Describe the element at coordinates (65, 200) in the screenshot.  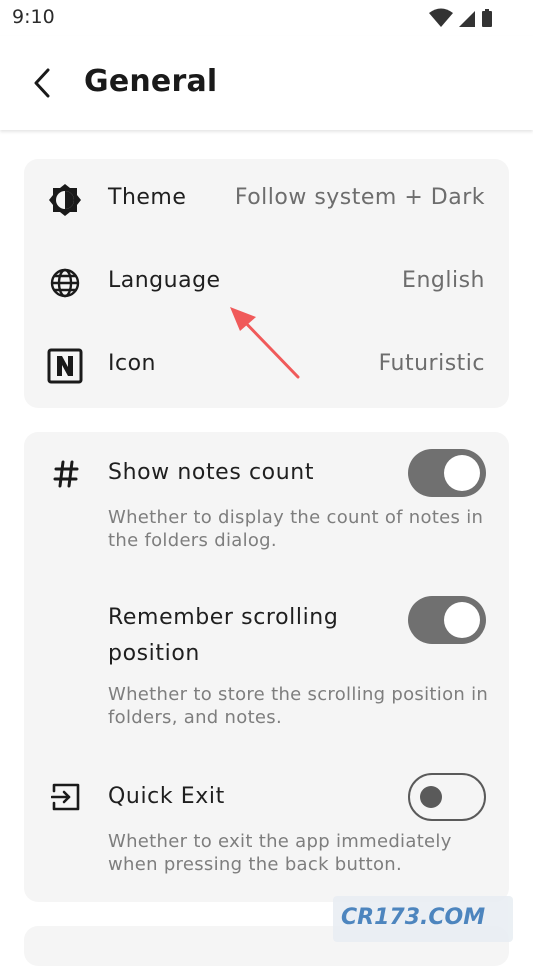
I see `theme-icon` at that location.